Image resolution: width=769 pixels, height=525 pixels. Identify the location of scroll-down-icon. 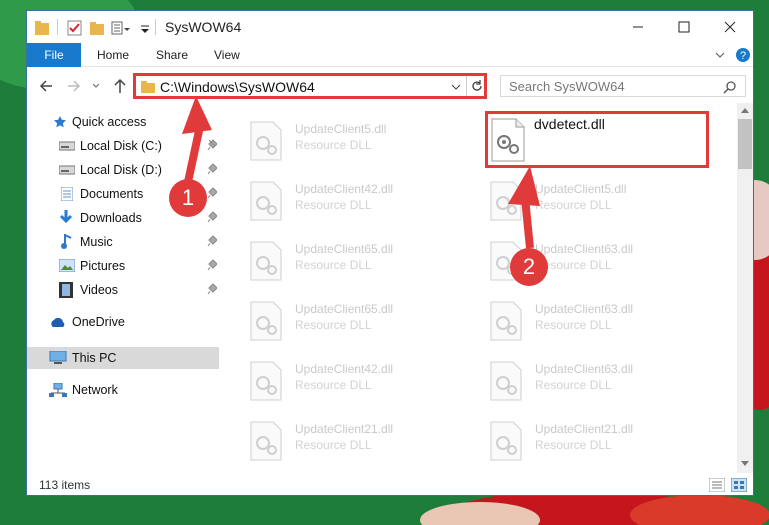
(745, 464).